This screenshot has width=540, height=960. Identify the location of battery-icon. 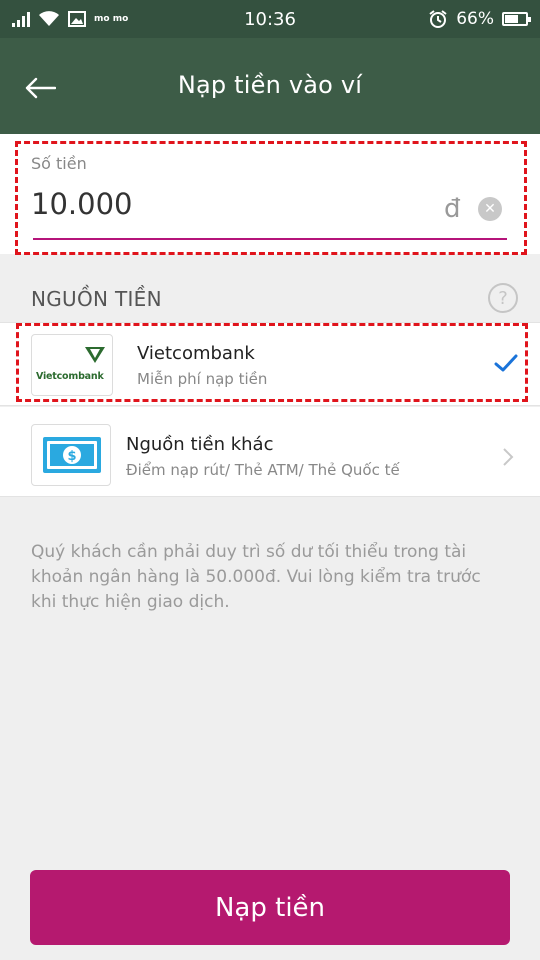
(516, 19).